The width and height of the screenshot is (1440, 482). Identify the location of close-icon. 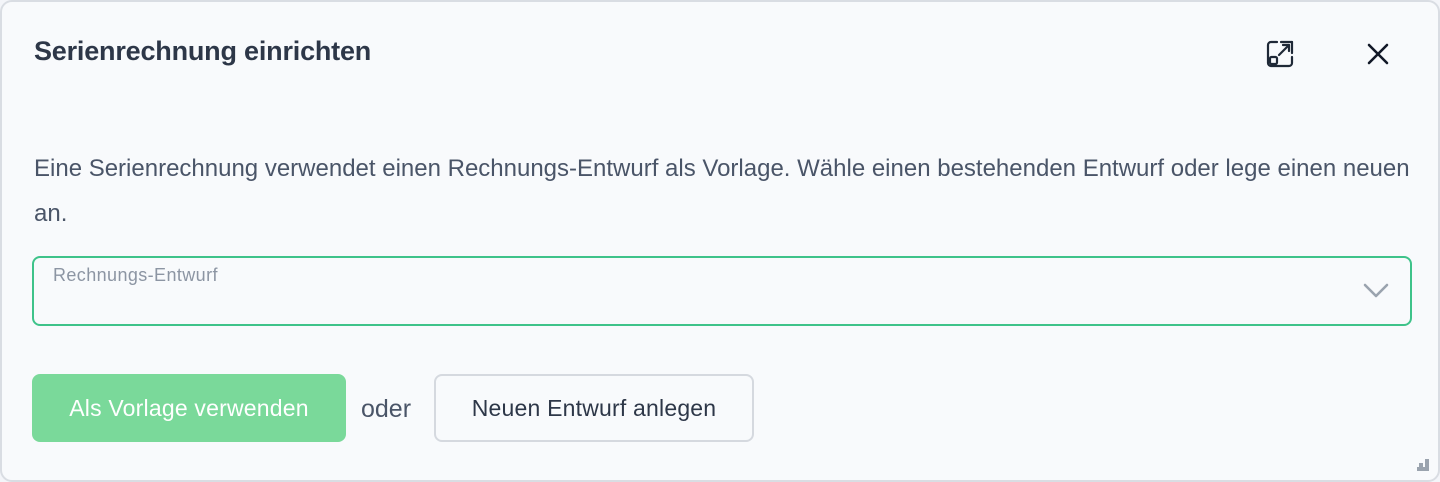
(1378, 54).